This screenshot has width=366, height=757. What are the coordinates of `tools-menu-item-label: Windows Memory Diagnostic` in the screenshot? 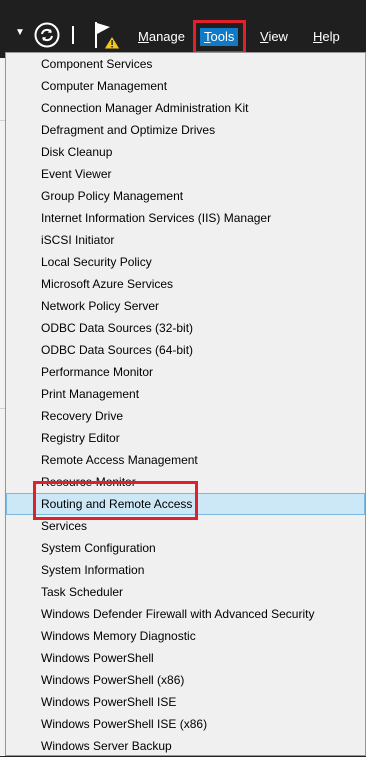 It's located at (118, 636).